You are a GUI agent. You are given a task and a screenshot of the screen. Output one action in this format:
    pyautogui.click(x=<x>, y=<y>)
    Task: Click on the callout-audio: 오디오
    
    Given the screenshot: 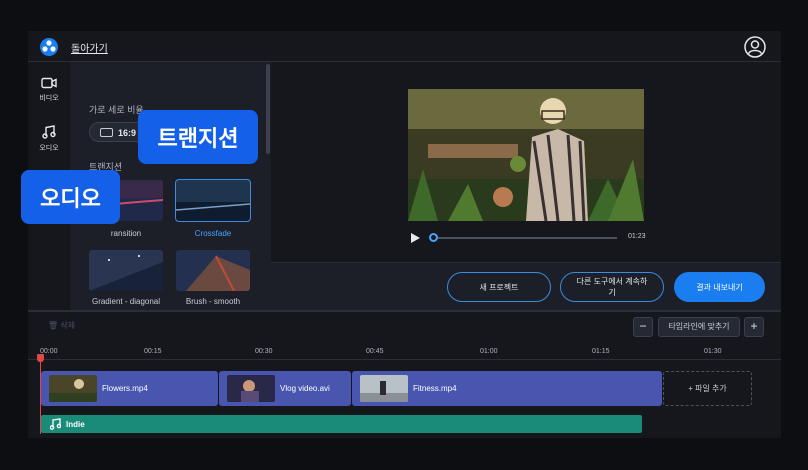 What is the action you would take?
    pyautogui.click(x=70, y=197)
    